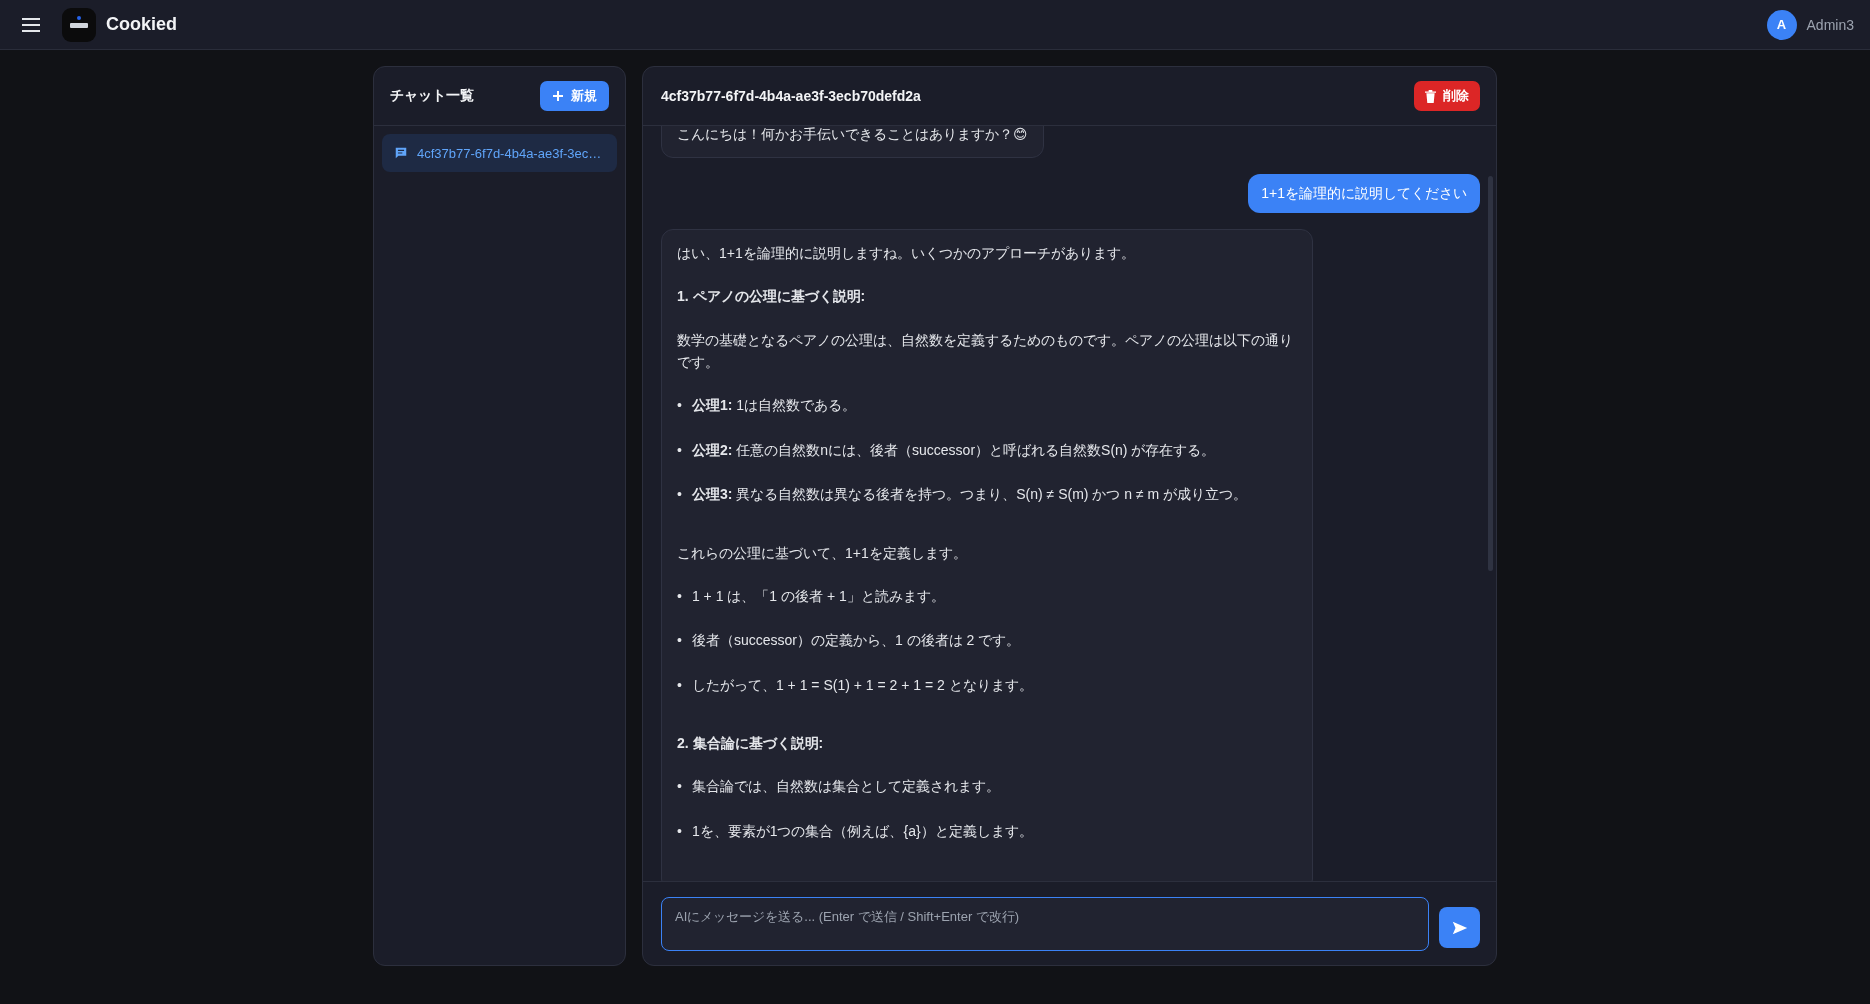  I want to click on list-item-text: 1を、要素が1つの集合（例えば、{a}）と定義します。, so click(862, 831).